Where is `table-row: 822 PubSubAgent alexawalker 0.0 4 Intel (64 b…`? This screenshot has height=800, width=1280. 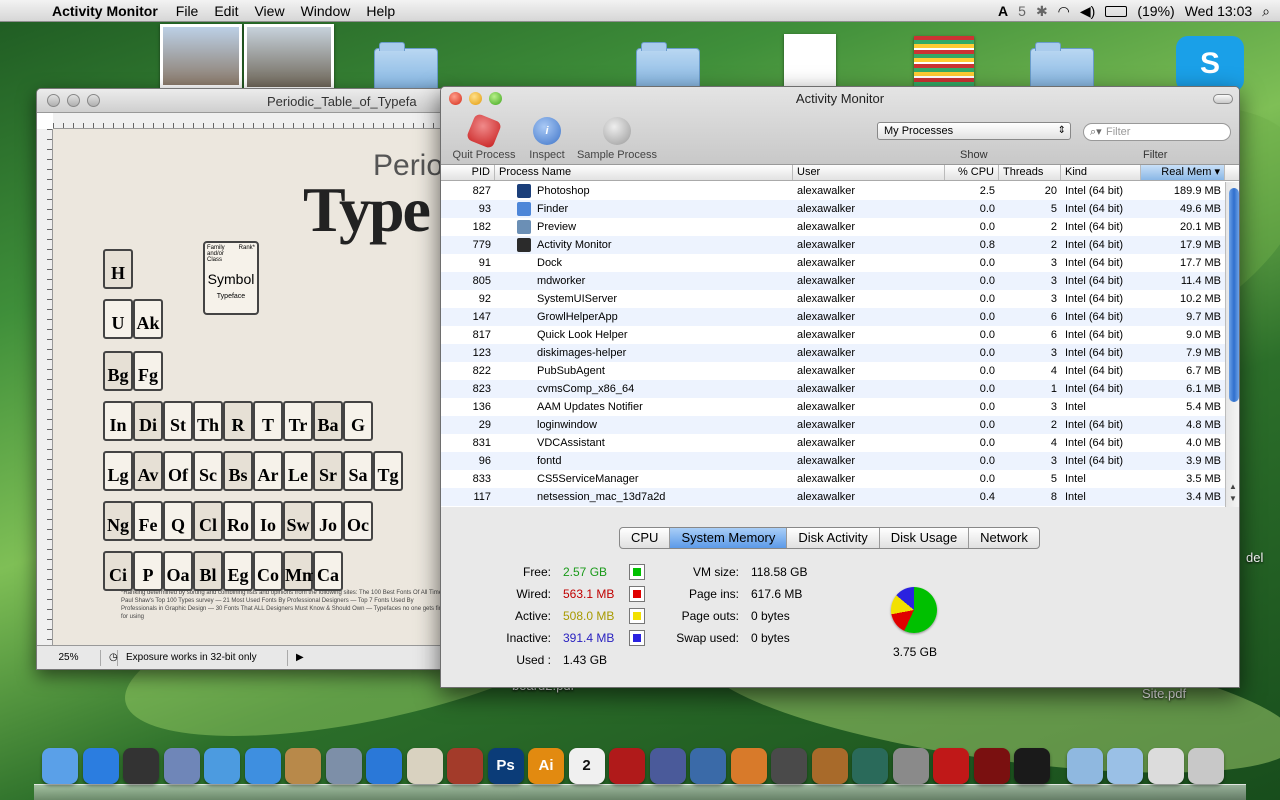
table-row: 822 PubSubAgent alexawalker 0.0 4 Intel (64 b… is located at coordinates (833, 371).